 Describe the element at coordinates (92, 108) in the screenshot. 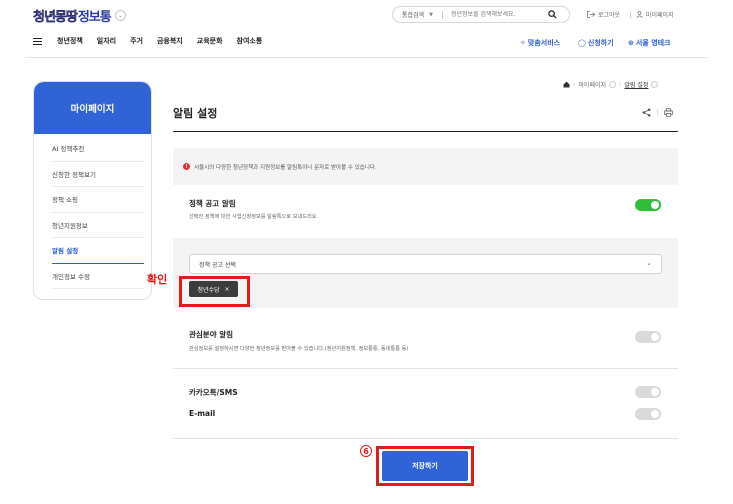

I see `sidebar-title: 마이페이지` at that location.